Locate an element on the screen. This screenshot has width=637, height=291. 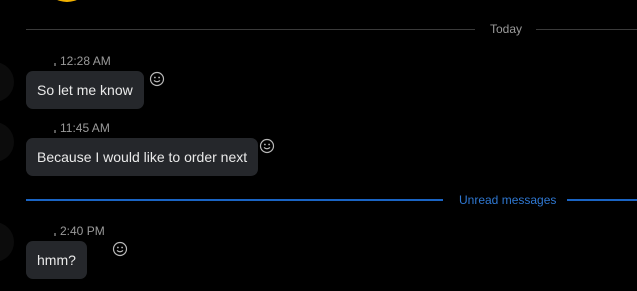
message-bubble: So let me know is located at coordinates (85, 90).